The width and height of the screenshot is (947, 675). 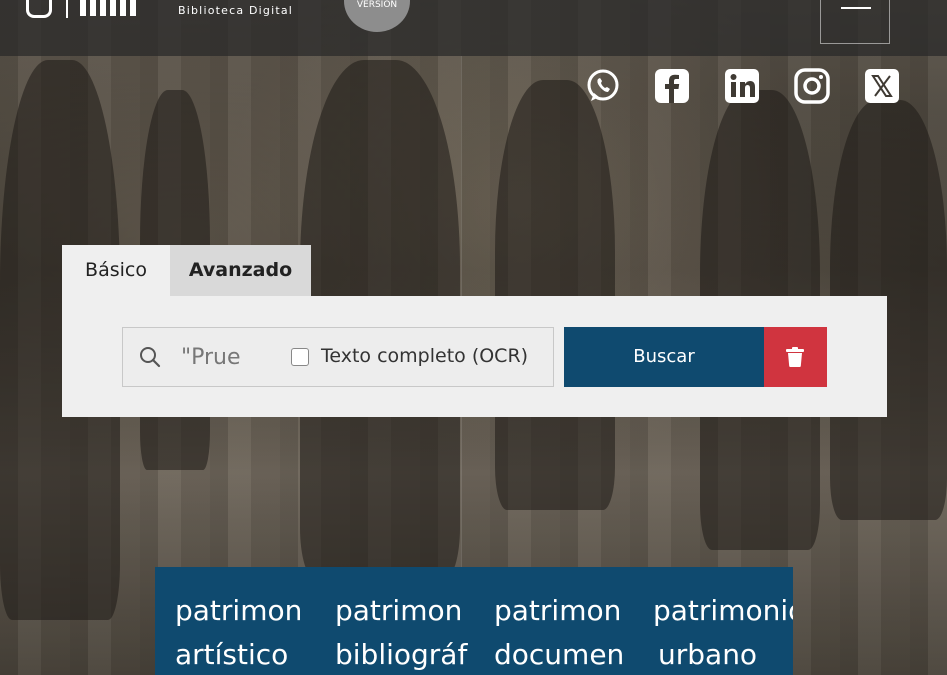 I want to click on category-bibliographic-line2: bibliográf, so click(x=405, y=654).